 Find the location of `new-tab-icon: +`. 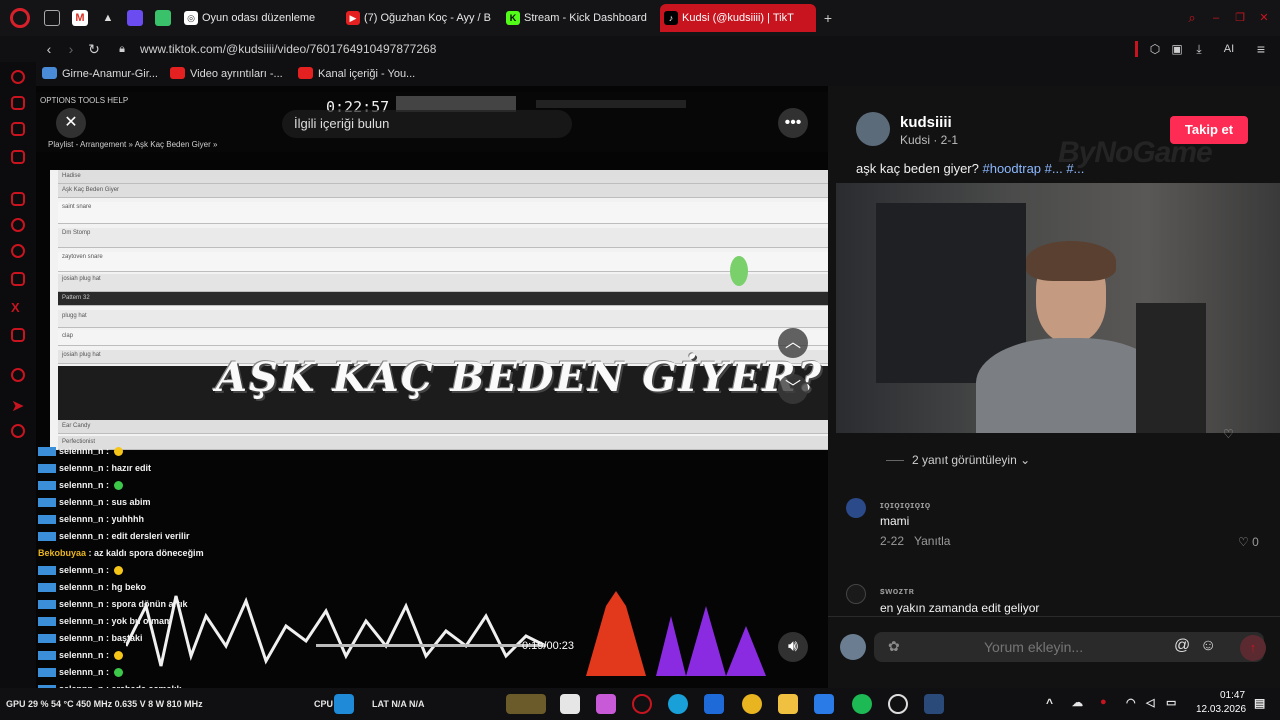

new-tab-icon: + is located at coordinates (828, 18).